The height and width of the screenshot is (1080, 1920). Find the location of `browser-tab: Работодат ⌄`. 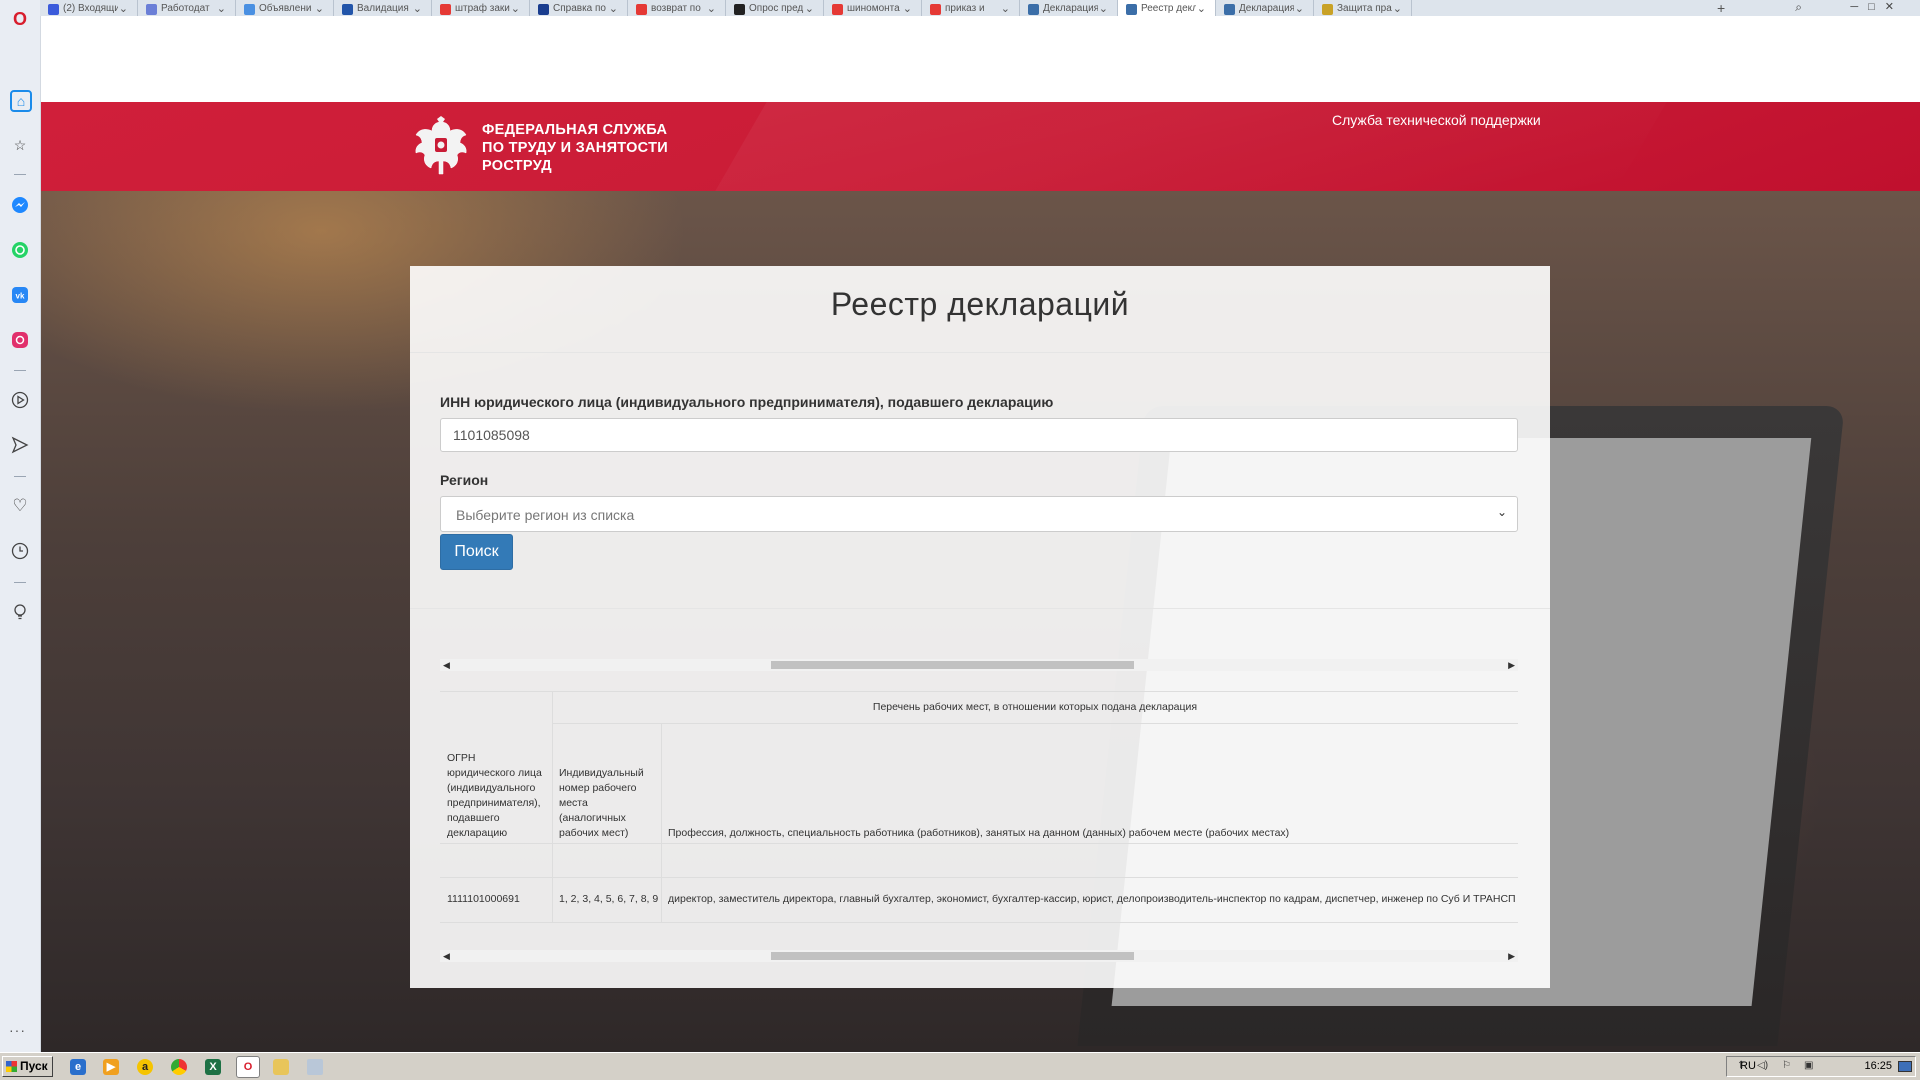

browser-tab: Работодат ⌄ is located at coordinates (187, 8).